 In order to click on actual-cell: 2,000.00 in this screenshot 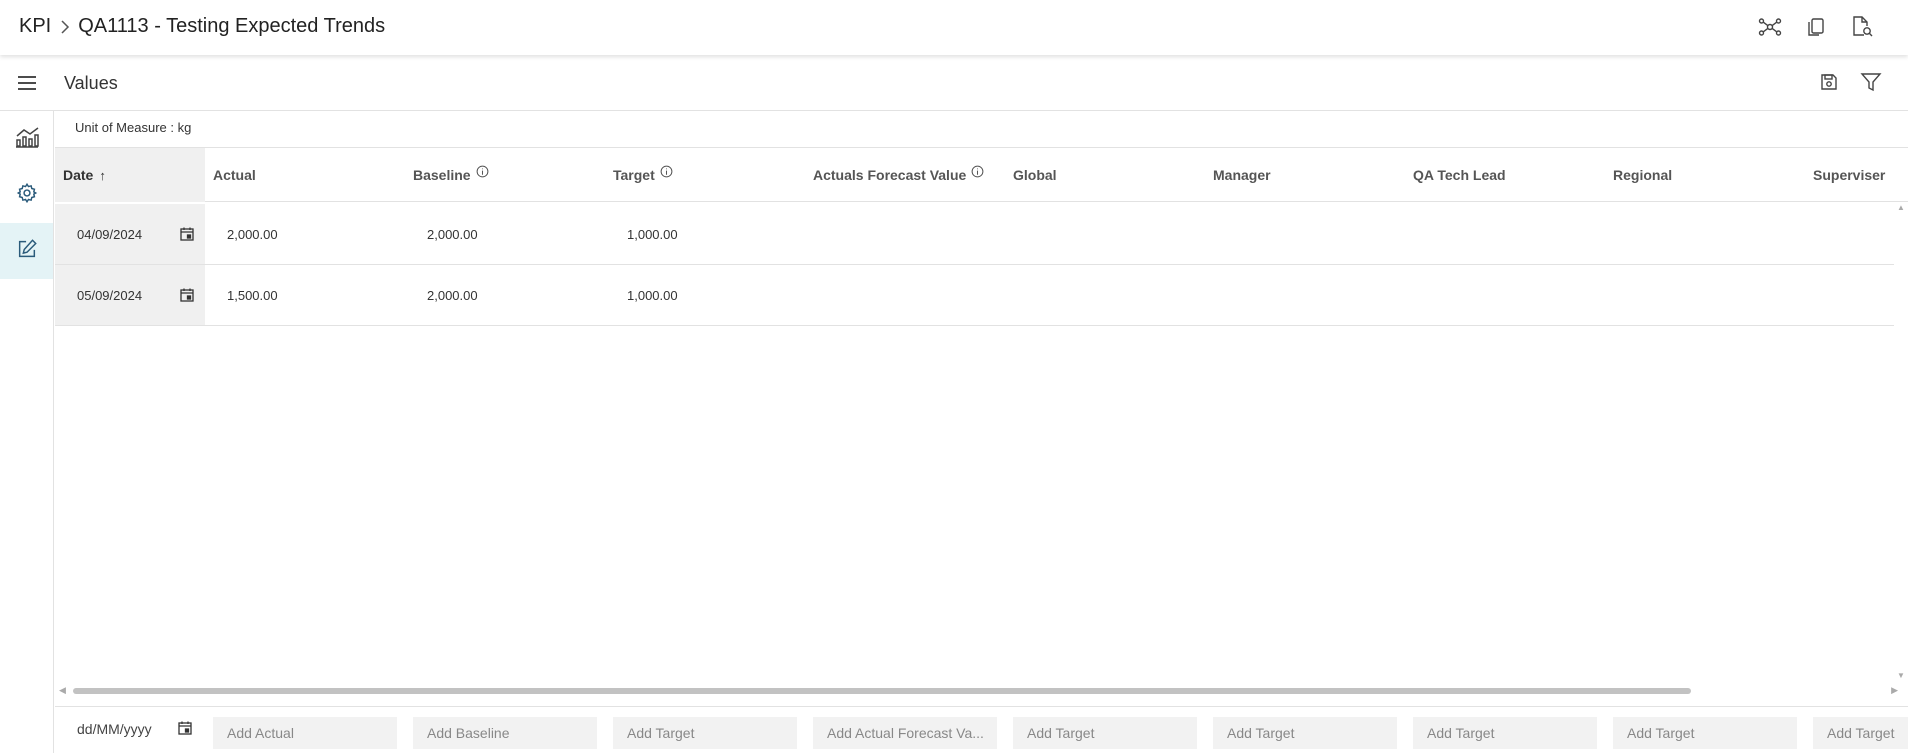, I will do `click(252, 234)`.